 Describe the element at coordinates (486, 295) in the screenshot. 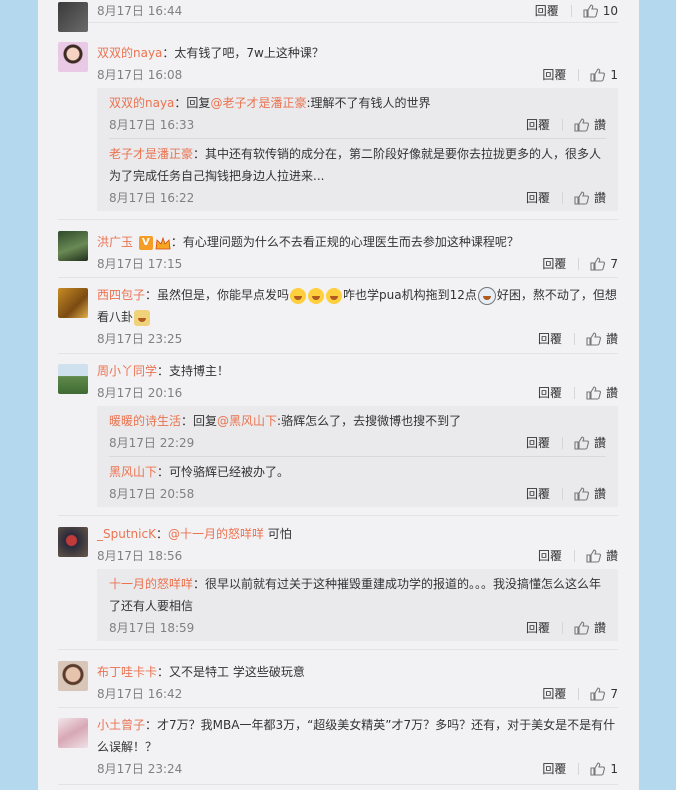

I see `crying-emoji-icon` at that location.